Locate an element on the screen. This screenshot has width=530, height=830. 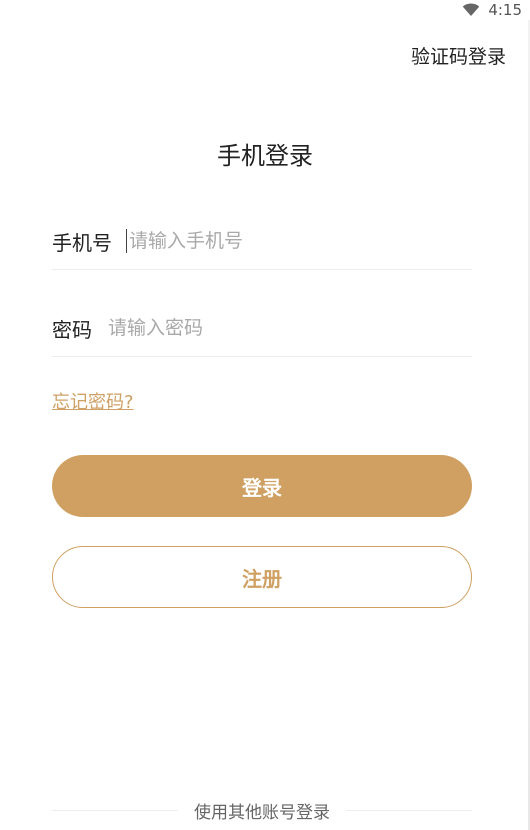
wifi-icon is located at coordinates (471, 9).